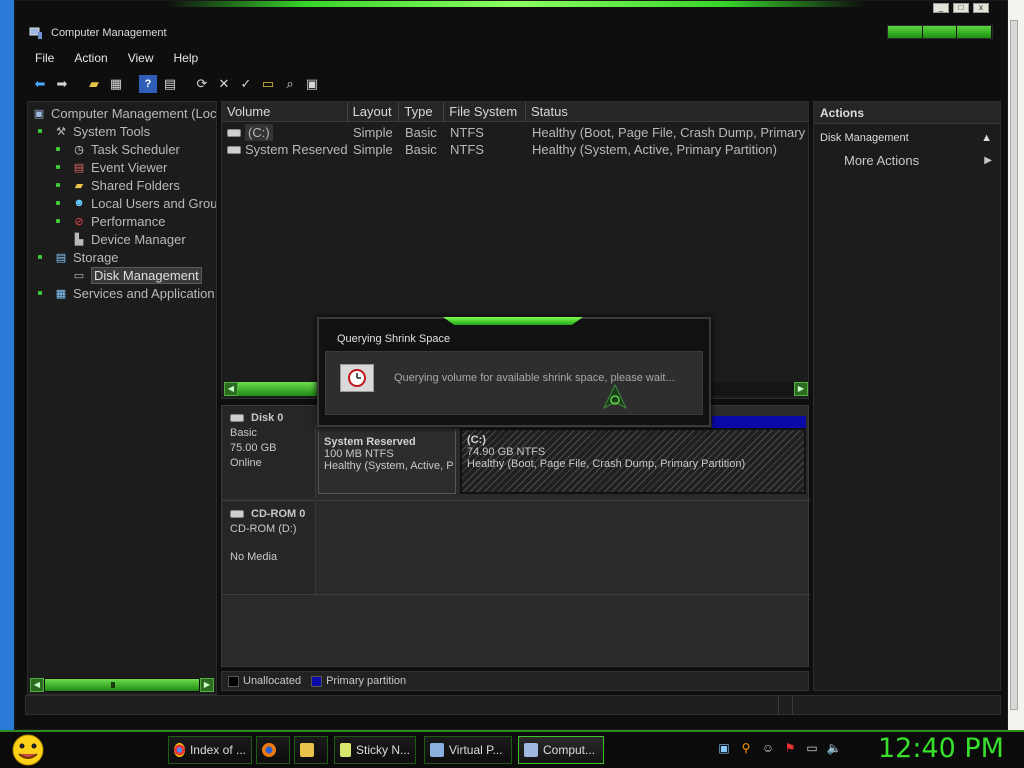 This screenshot has width=1024, height=768. Describe the element at coordinates (940, 32) in the screenshot. I see `title-control-strip` at that location.